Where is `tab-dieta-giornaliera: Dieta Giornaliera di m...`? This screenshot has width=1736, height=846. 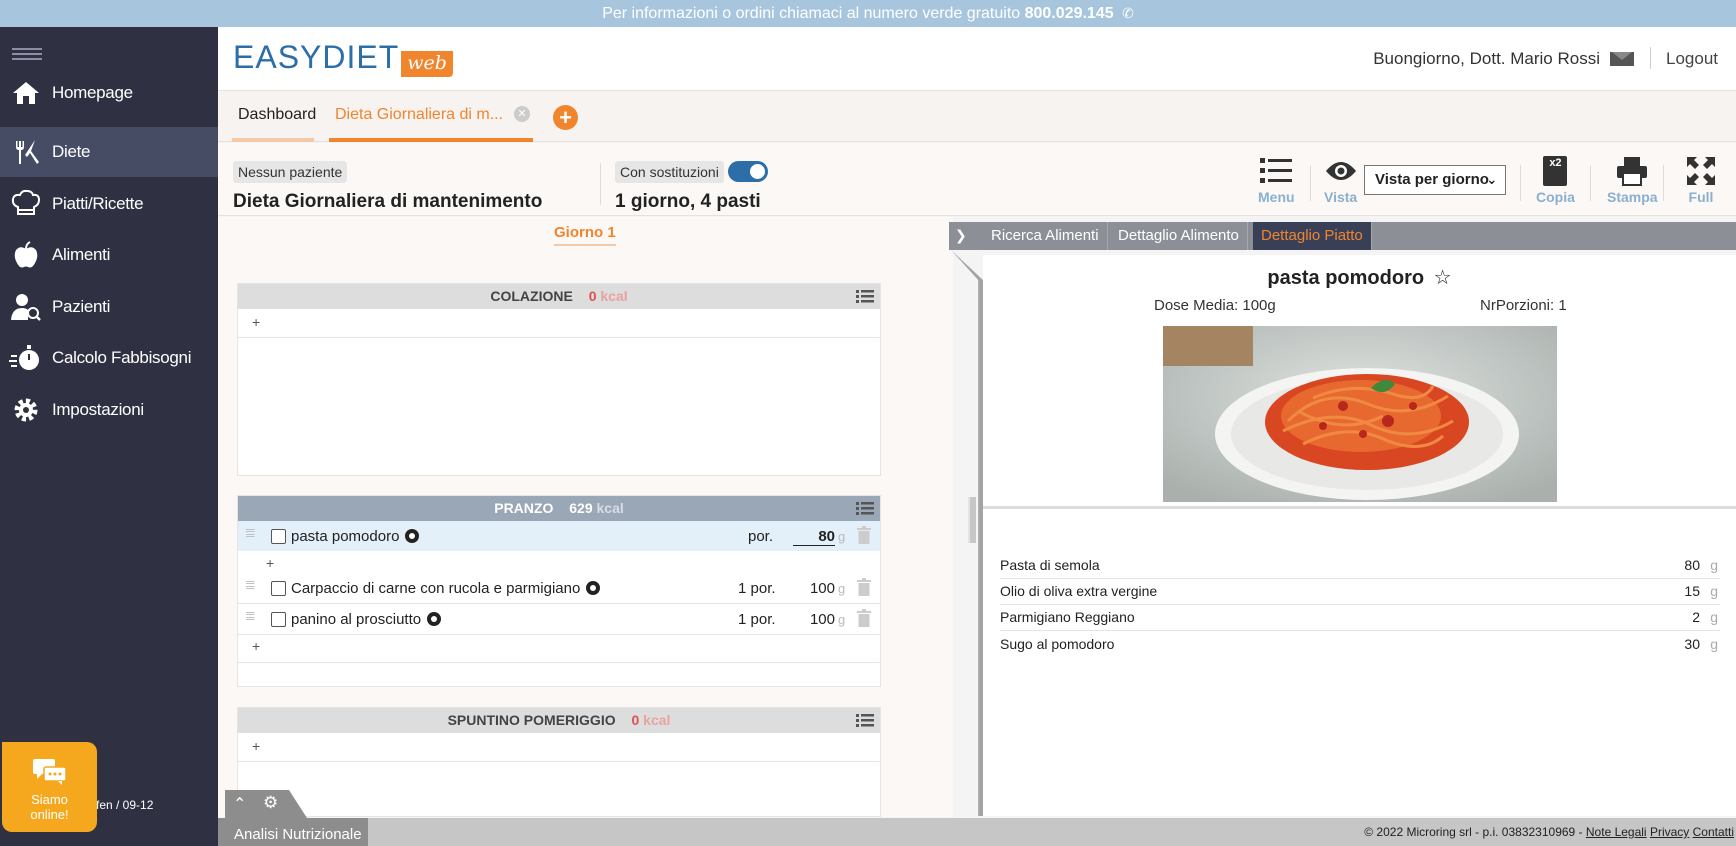
tab-dieta-giornaliera: Dieta Giornaliera di m... is located at coordinates (431, 124).